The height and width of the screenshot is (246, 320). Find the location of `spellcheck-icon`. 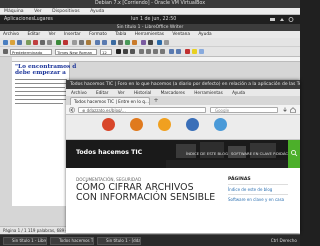

spellcheck-icon is located at coordinates (58, 42).